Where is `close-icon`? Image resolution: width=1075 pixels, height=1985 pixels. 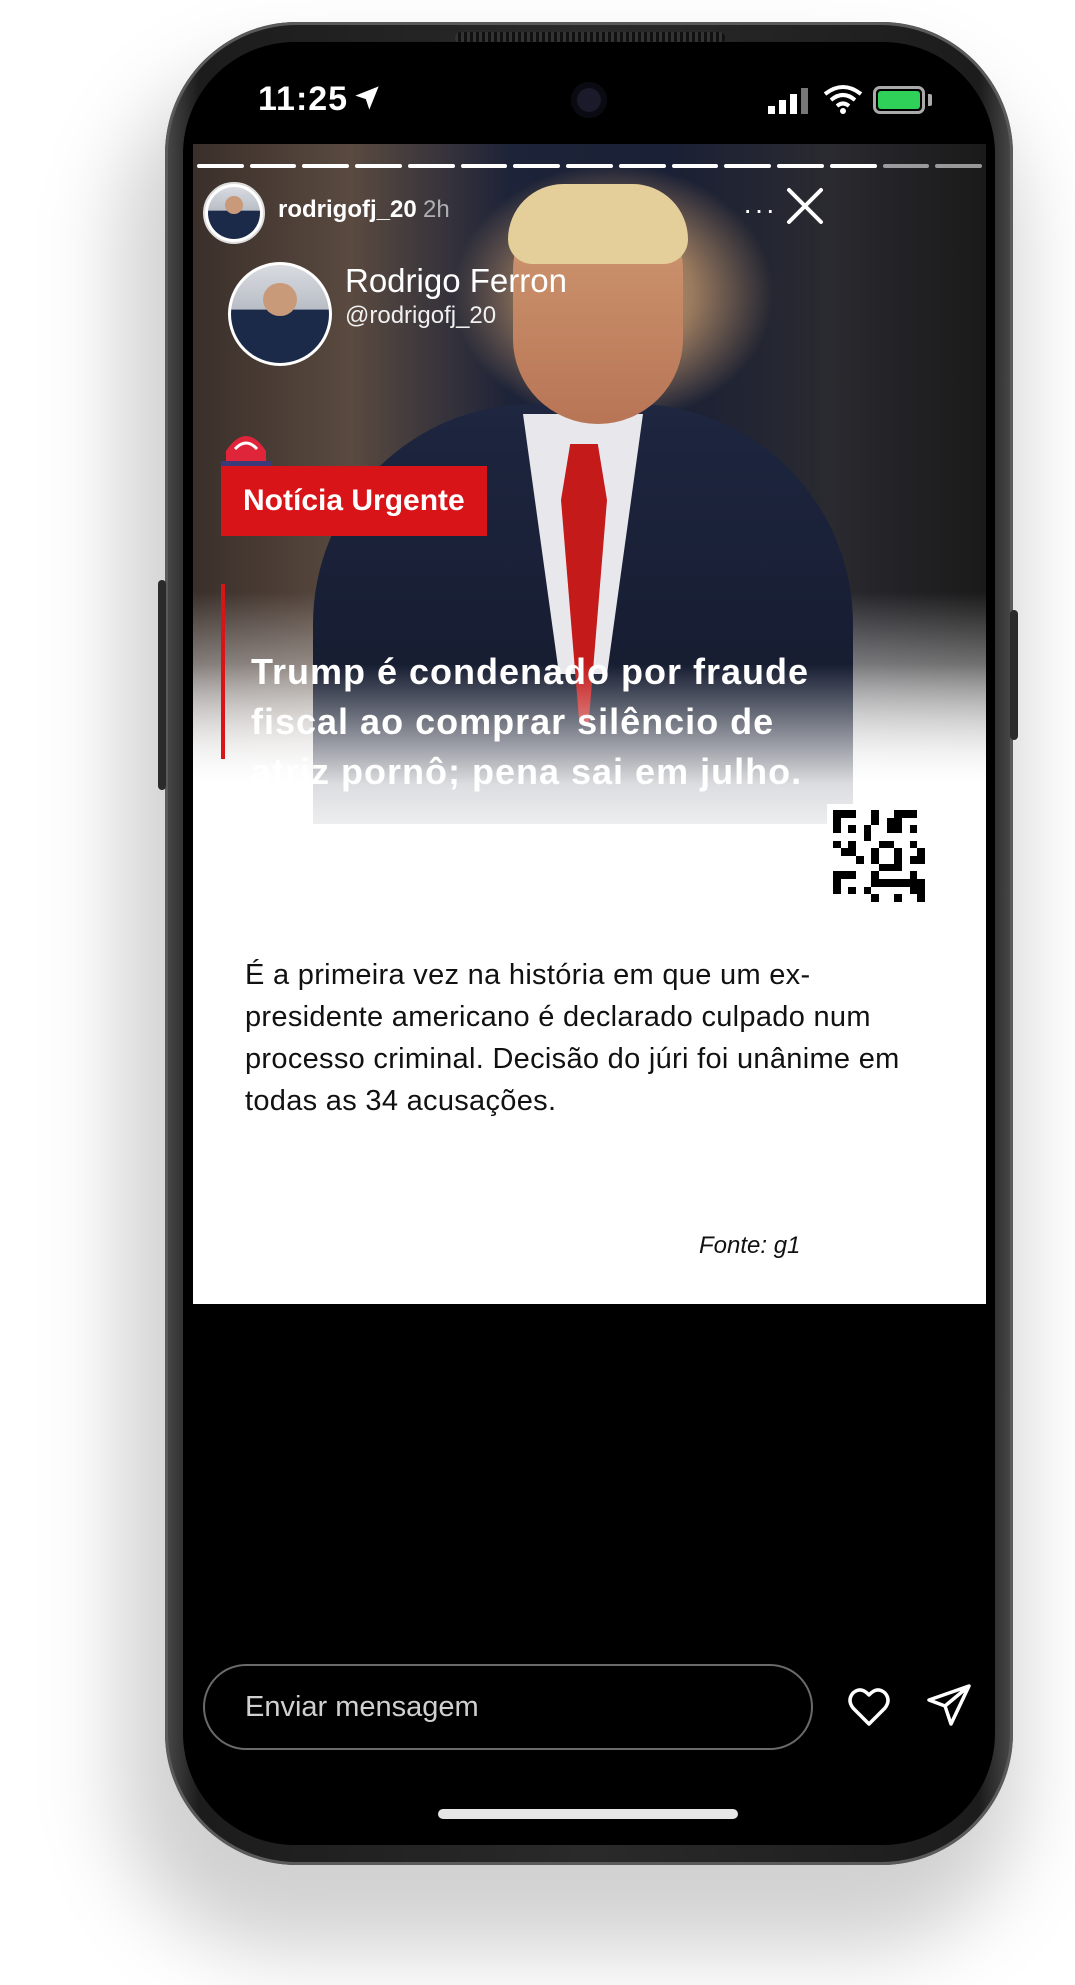
close-icon is located at coordinates (805, 206).